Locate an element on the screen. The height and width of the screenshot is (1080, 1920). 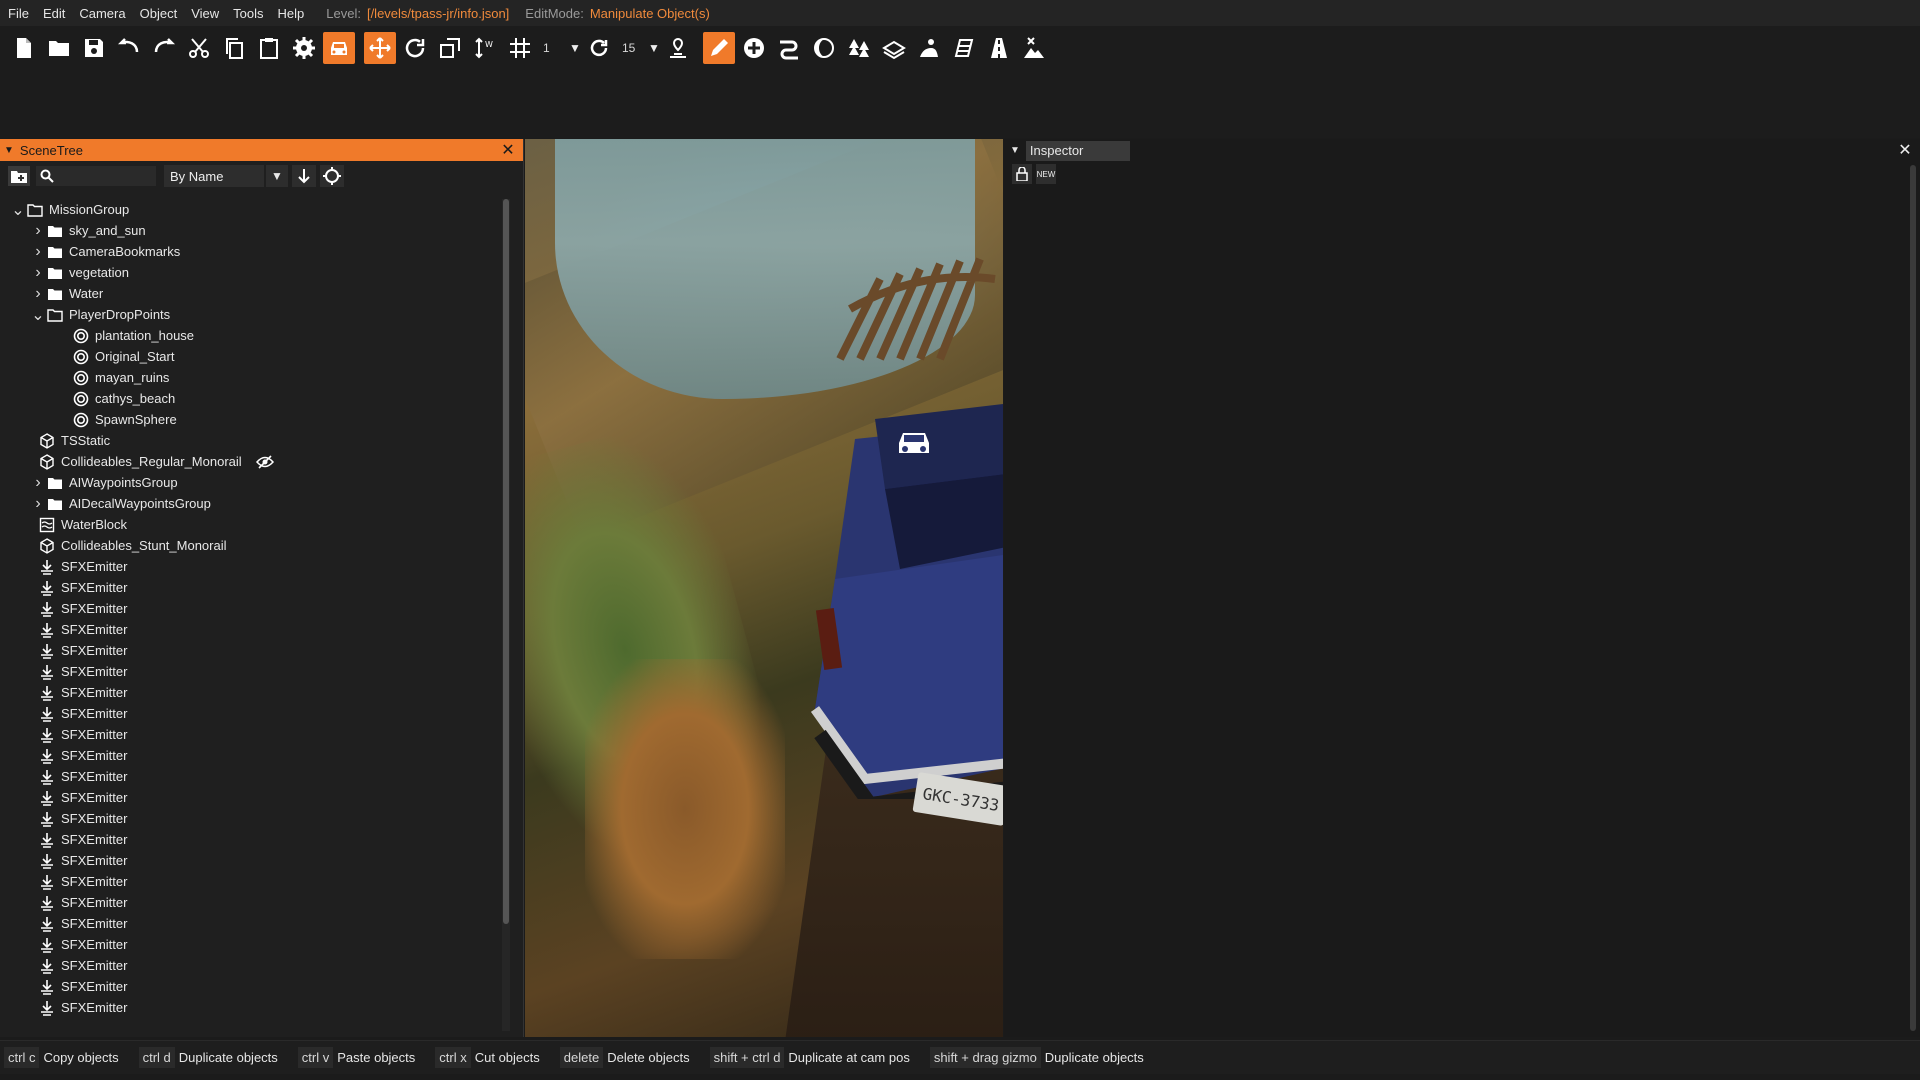
spawn-icon is located at coordinates (929, 48).